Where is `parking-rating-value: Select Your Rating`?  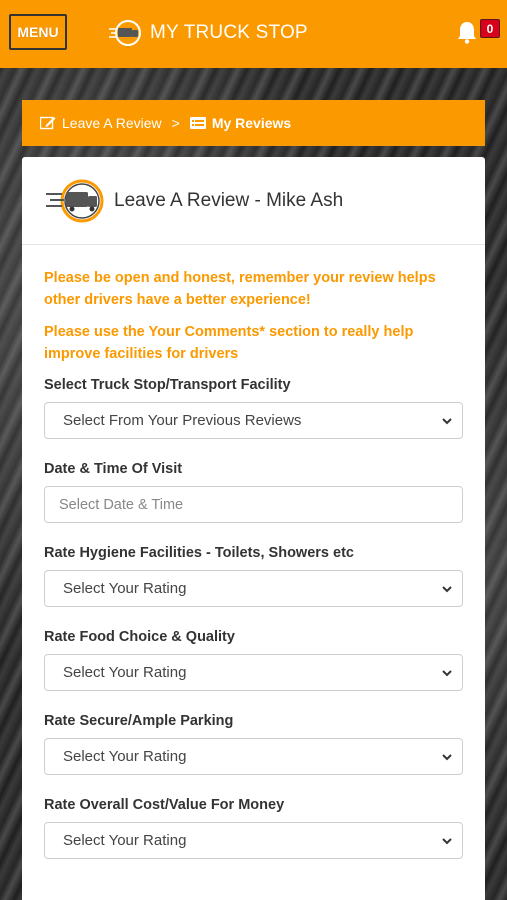 parking-rating-value: Select Your Rating is located at coordinates (125, 756).